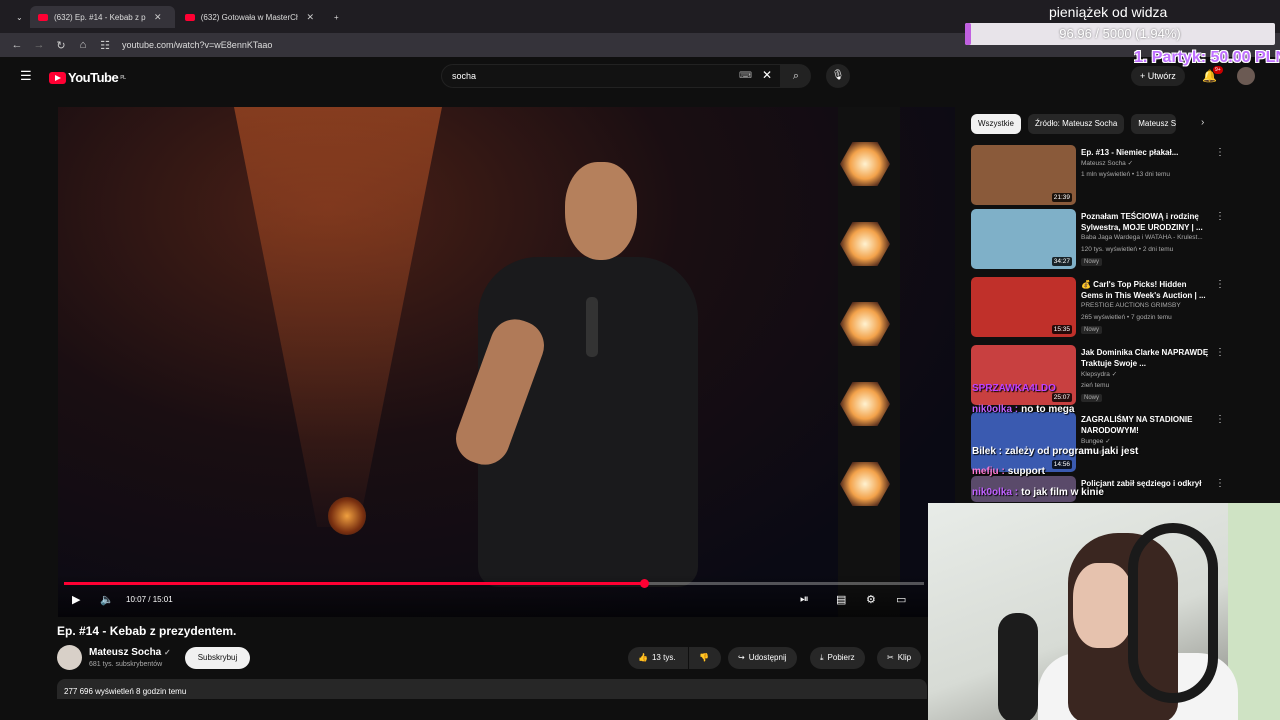  I want to click on new-tab-button: +, so click(336, 17).